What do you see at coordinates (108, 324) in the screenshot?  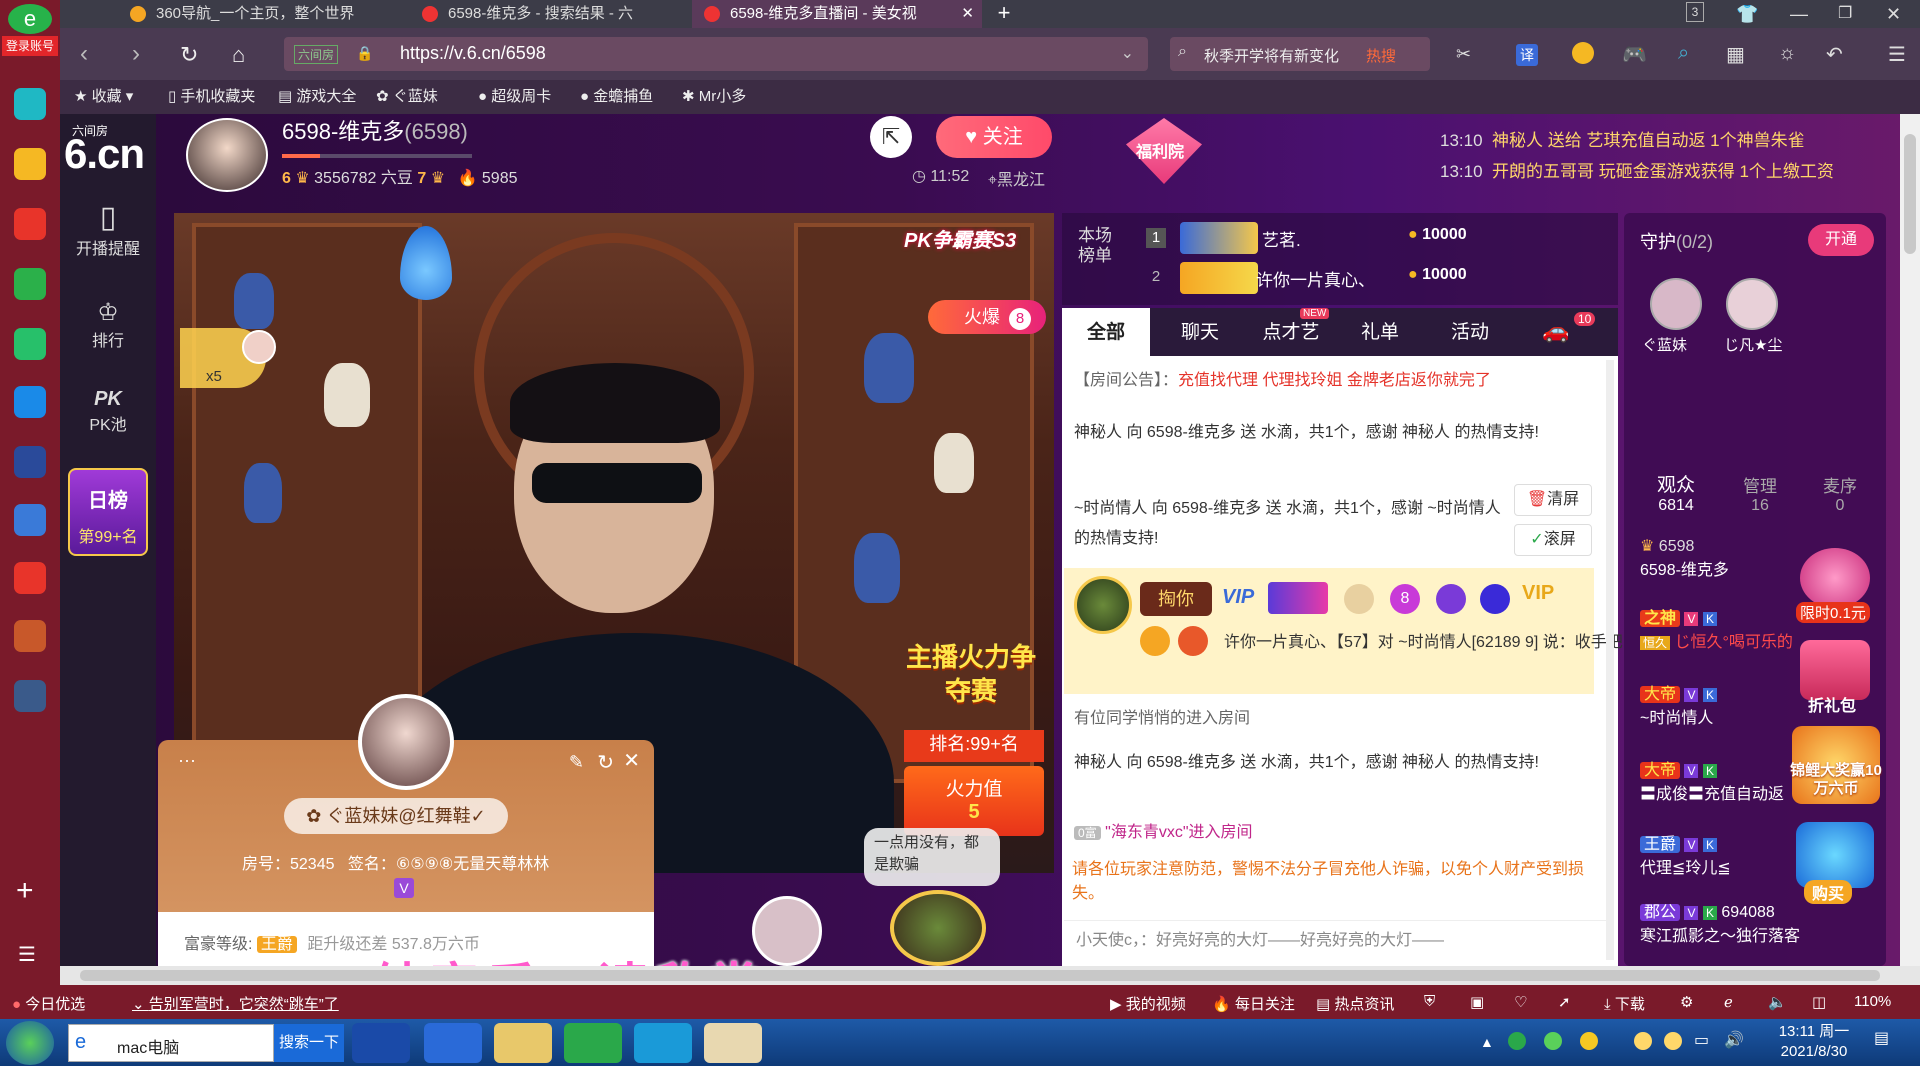 I see `nav-ranking: ♔ 排行` at bounding box center [108, 324].